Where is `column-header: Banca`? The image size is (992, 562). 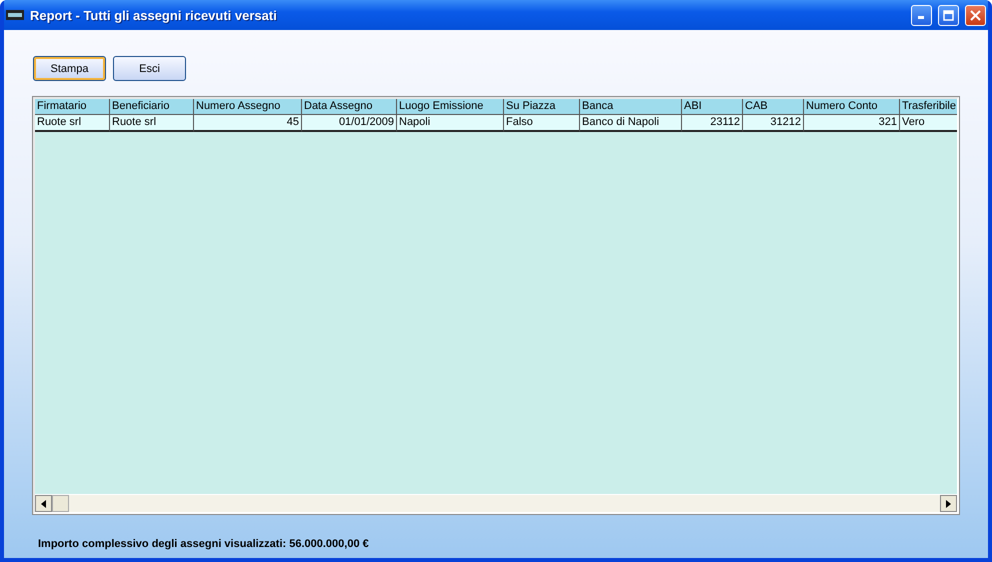
column-header: Banca is located at coordinates (631, 107).